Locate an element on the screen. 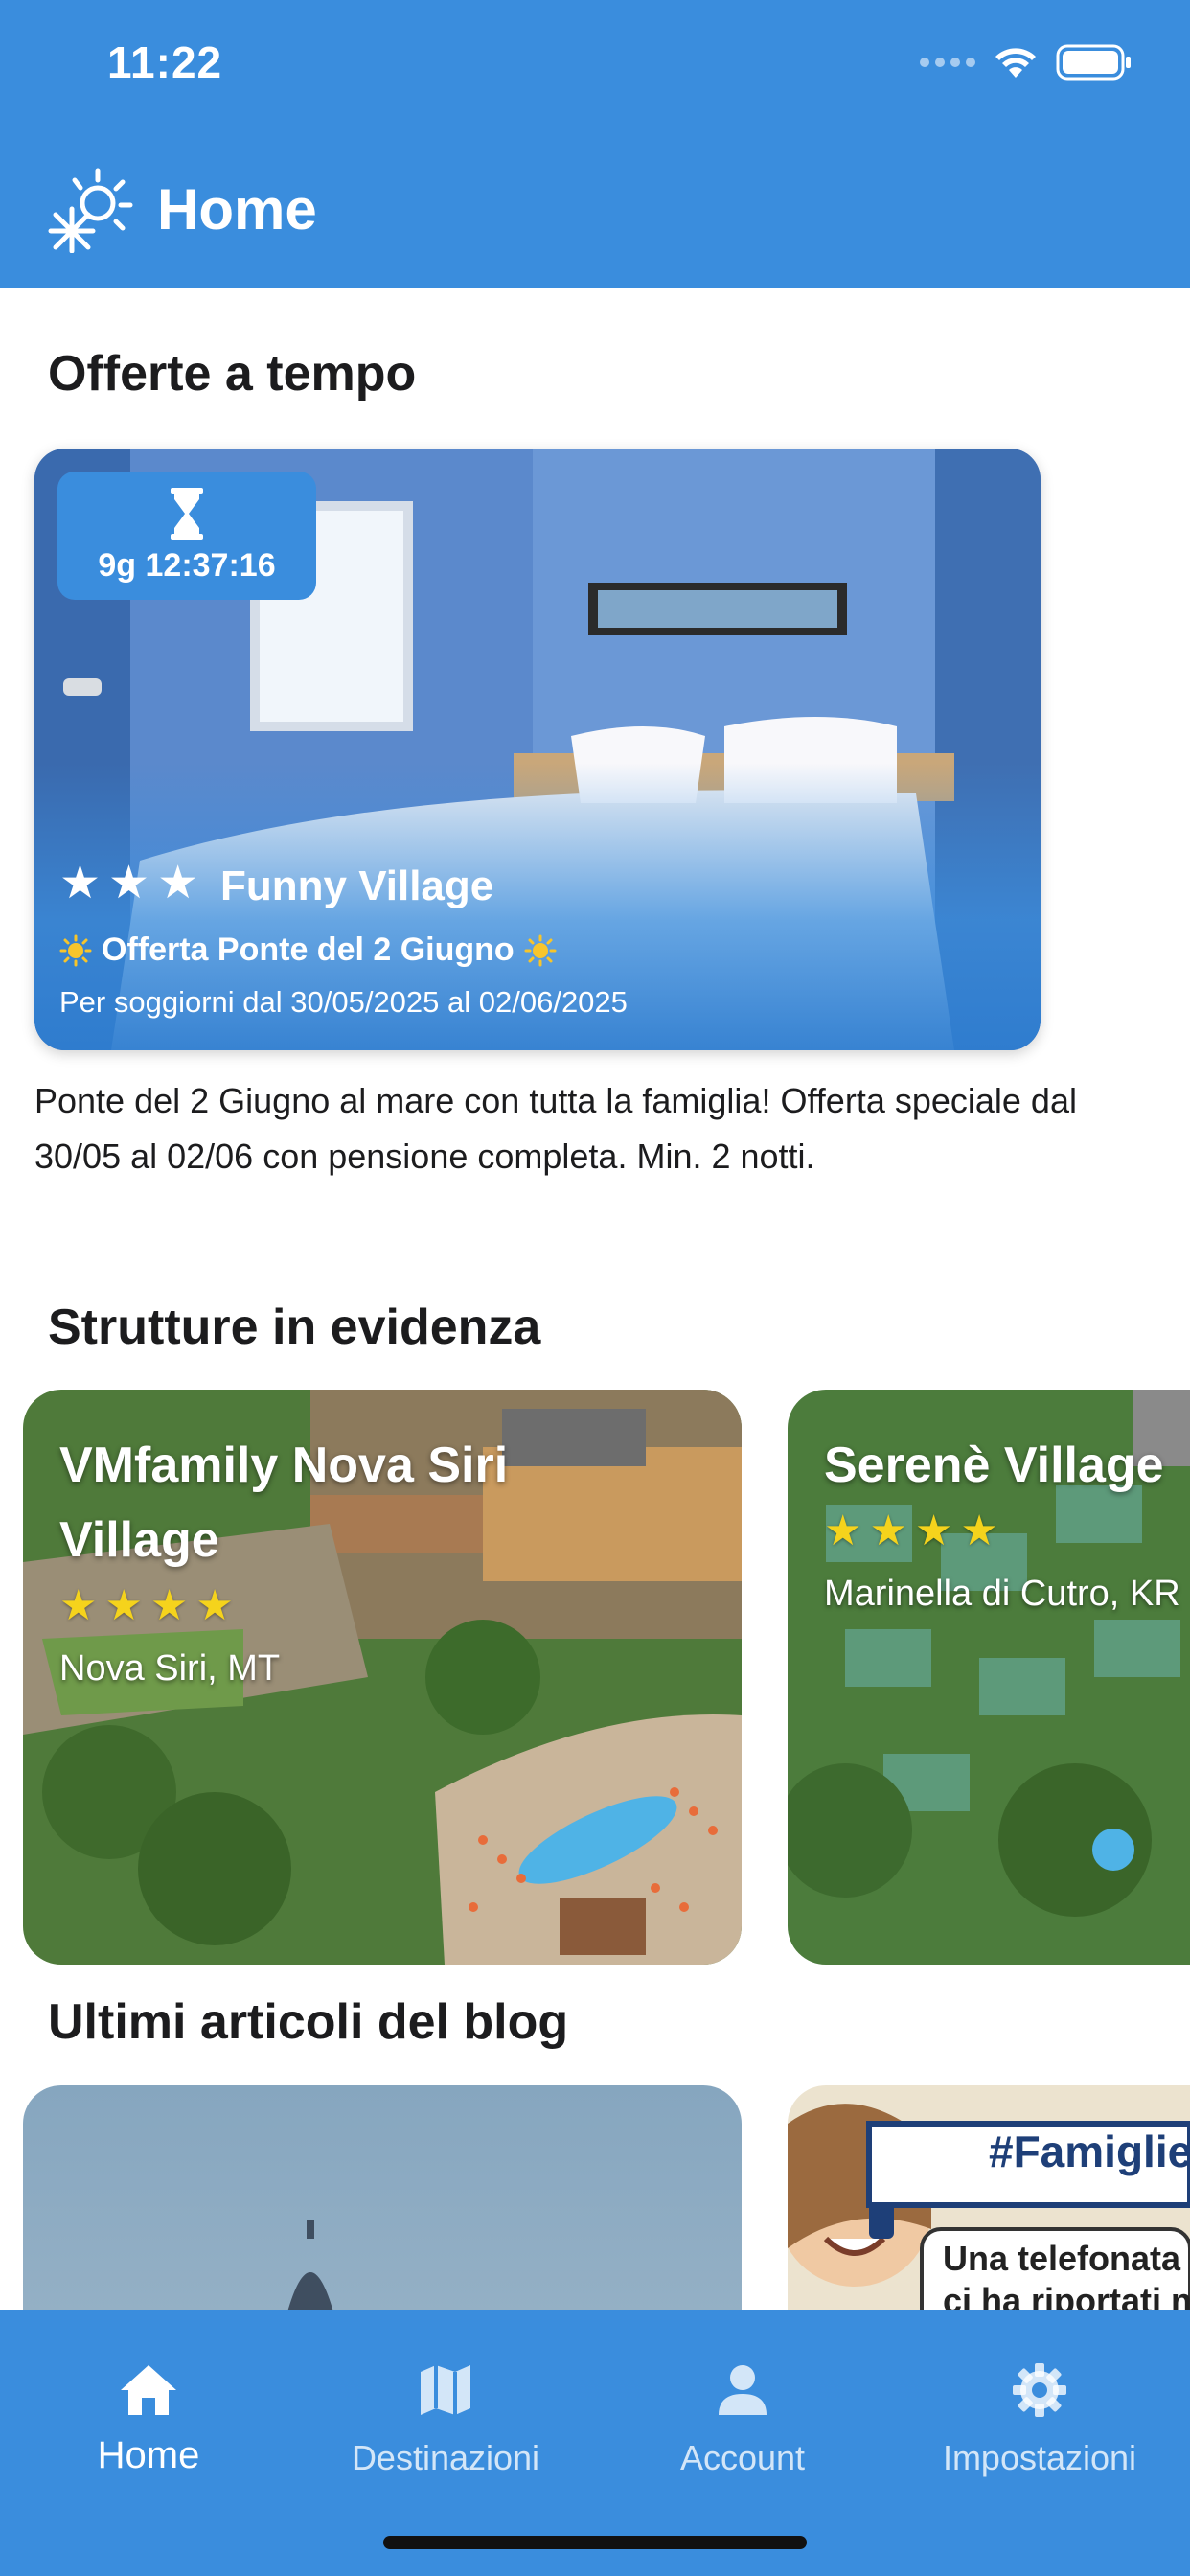 This screenshot has width=1190, height=2576. structure-location: Nova Siri, MT is located at coordinates (170, 1668).